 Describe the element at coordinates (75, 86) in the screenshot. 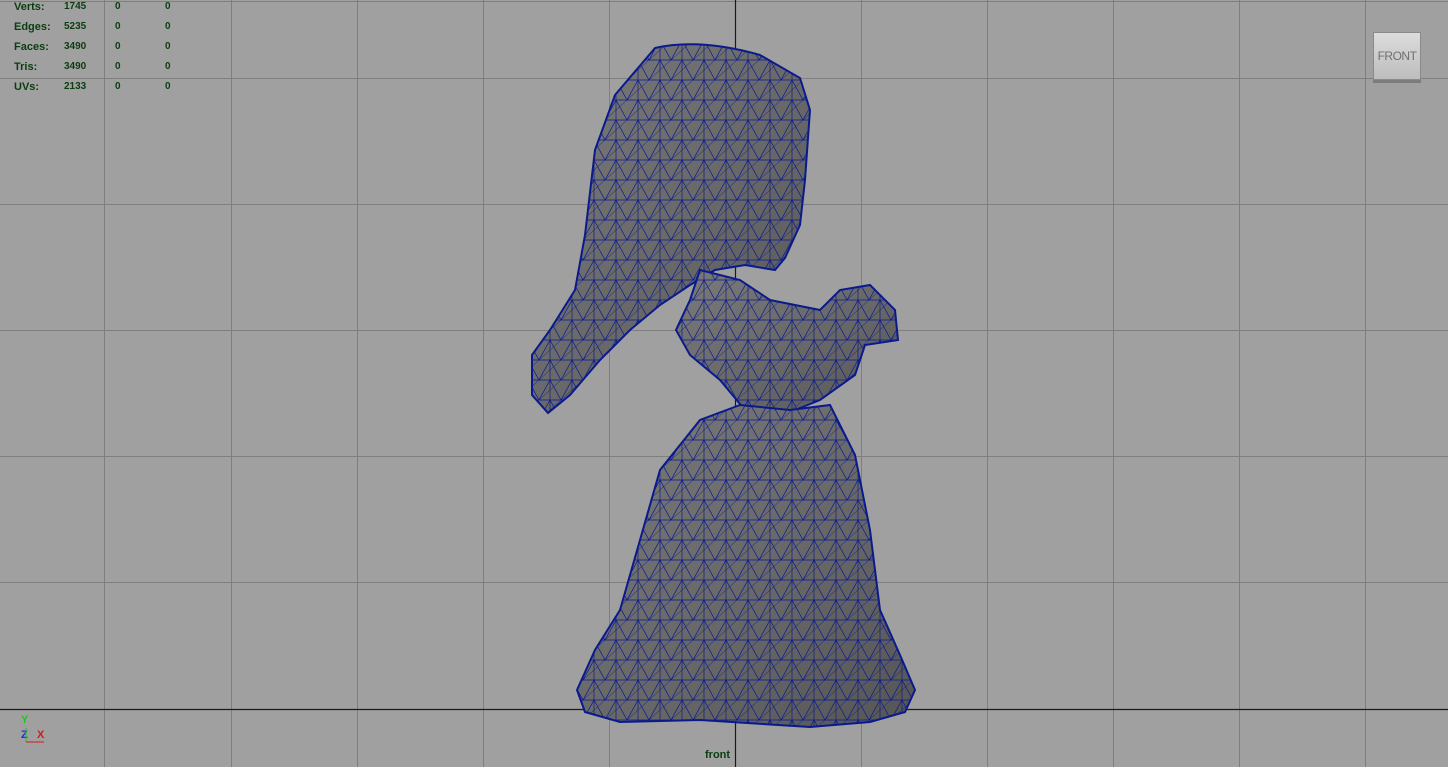

I see `hud-value: 2133` at that location.